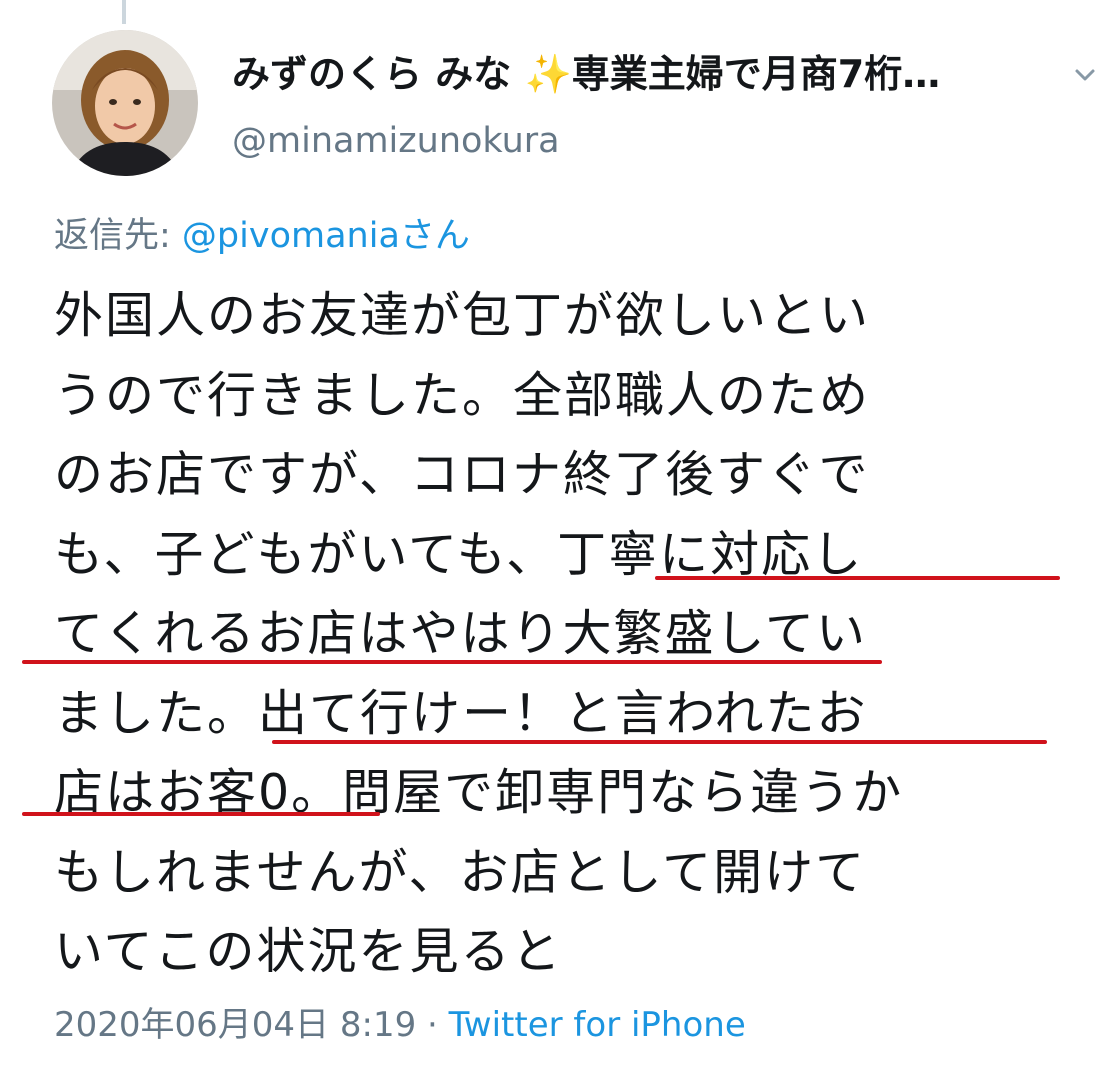 Image resolution: width=1113 pixels, height=1080 pixels. What do you see at coordinates (1085, 75) in the screenshot?
I see `chevron-down-icon` at bounding box center [1085, 75].